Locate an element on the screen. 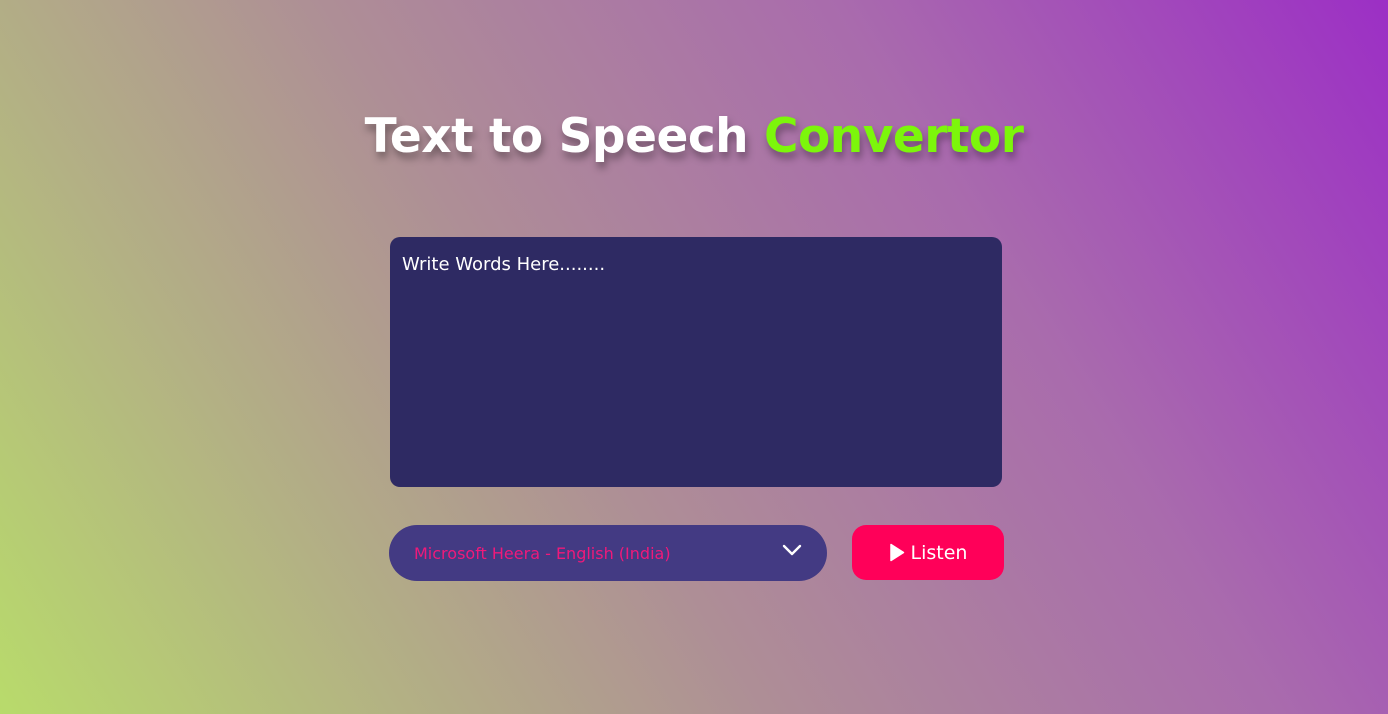  page-title: Text to Speech Convertor is located at coordinates (694, 137).